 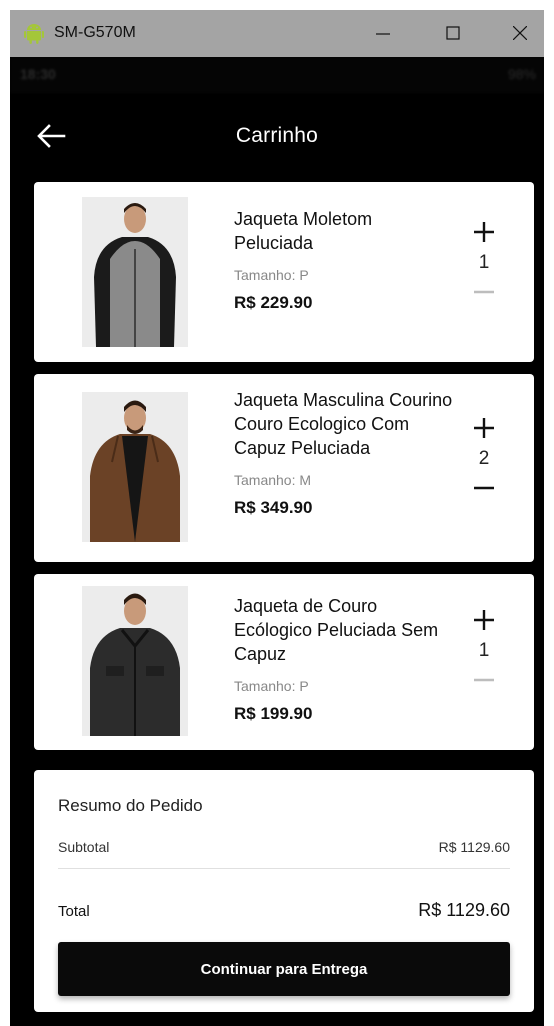 What do you see at coordinates (84, 847) in the screenshot?
I see `subtotal-label: Subtotal` at bounding box center [84, 847].